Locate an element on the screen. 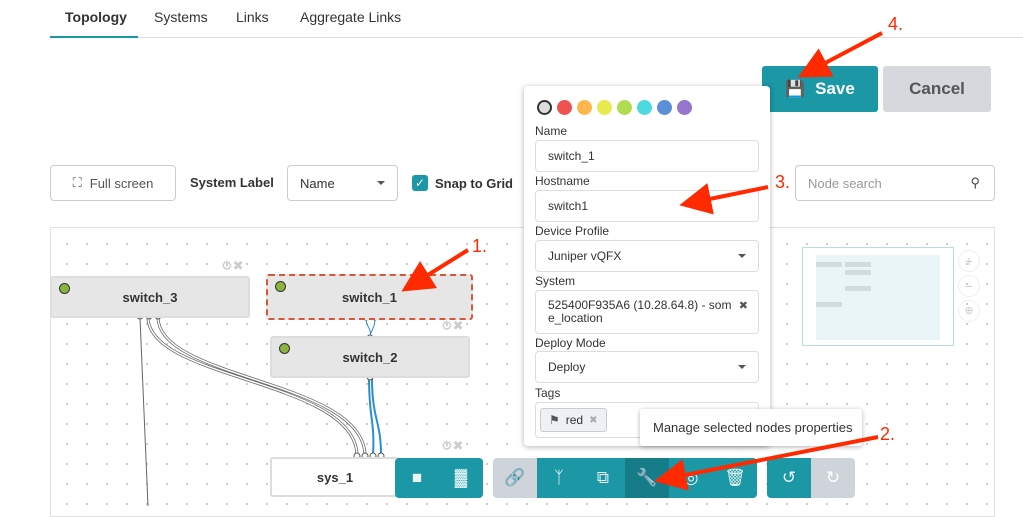 The image size is (1023, 517). annotation-4: 4. is located at coordinates (896, 24).